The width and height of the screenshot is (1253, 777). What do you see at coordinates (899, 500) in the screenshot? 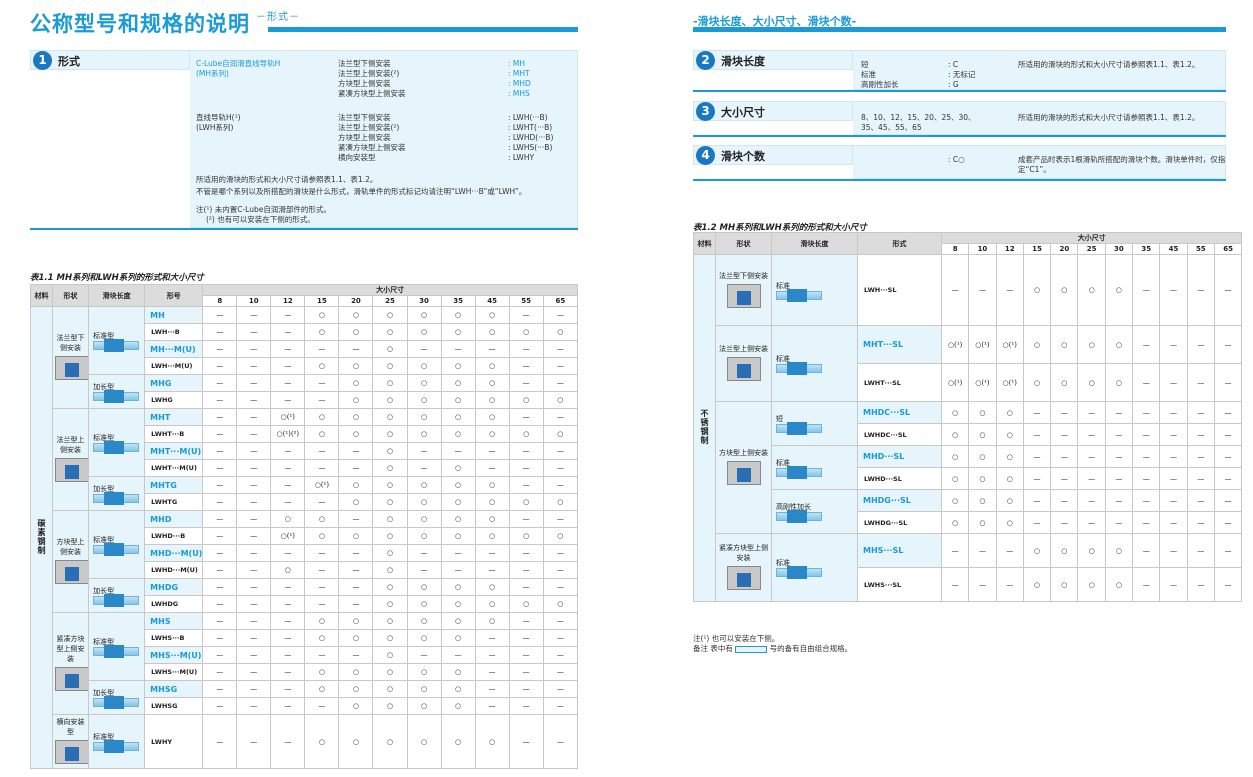
I see `model-cell: MHDG···SL` at bounding box center [899, 500].